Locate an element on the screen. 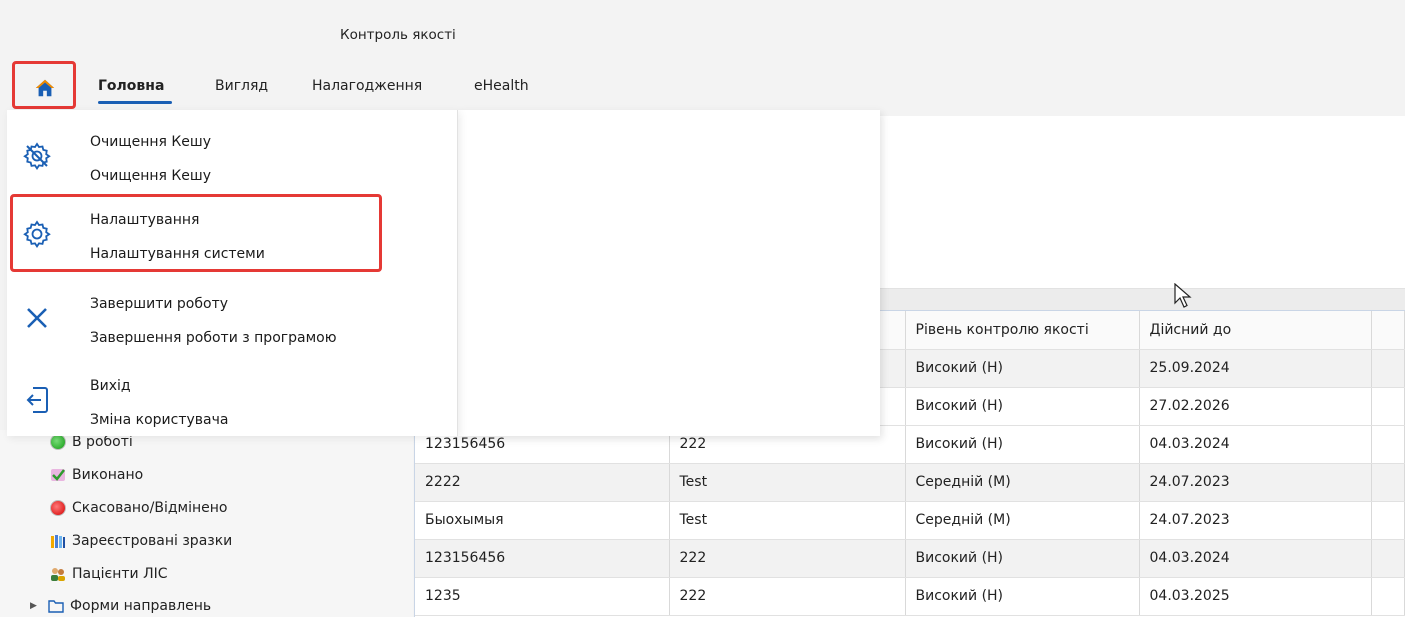 This screenshot has height=617, width=1405. tree-item-patients: Пацієнти ЛІС is located at coordinates (109, 574).